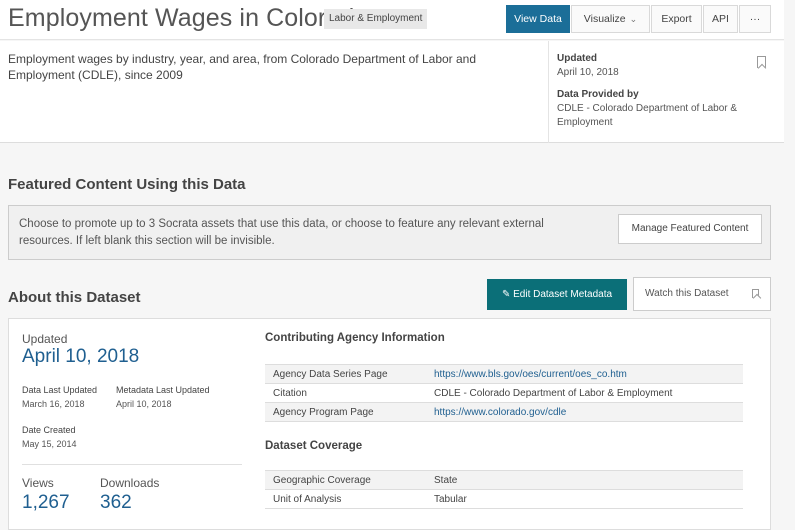 The image size is (795, 530). I want to click on api-label: API, so click(720, 19).